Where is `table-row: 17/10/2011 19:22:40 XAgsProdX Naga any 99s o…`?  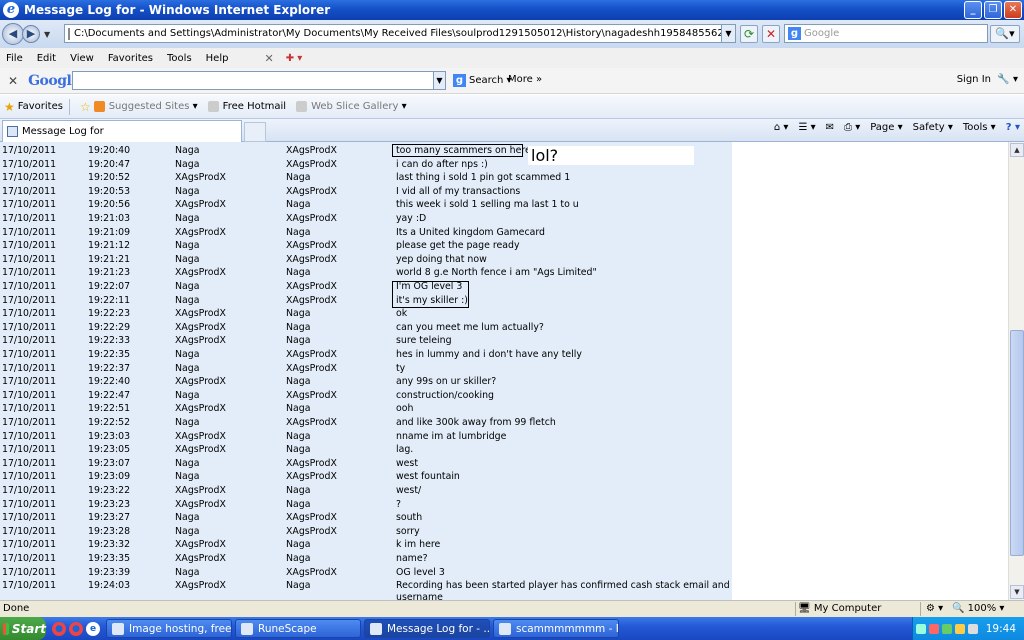 table-row: 17/10/2011 19:22:40 XAgsProdX Naga any 99s o… is located at coordinates (366, 382).